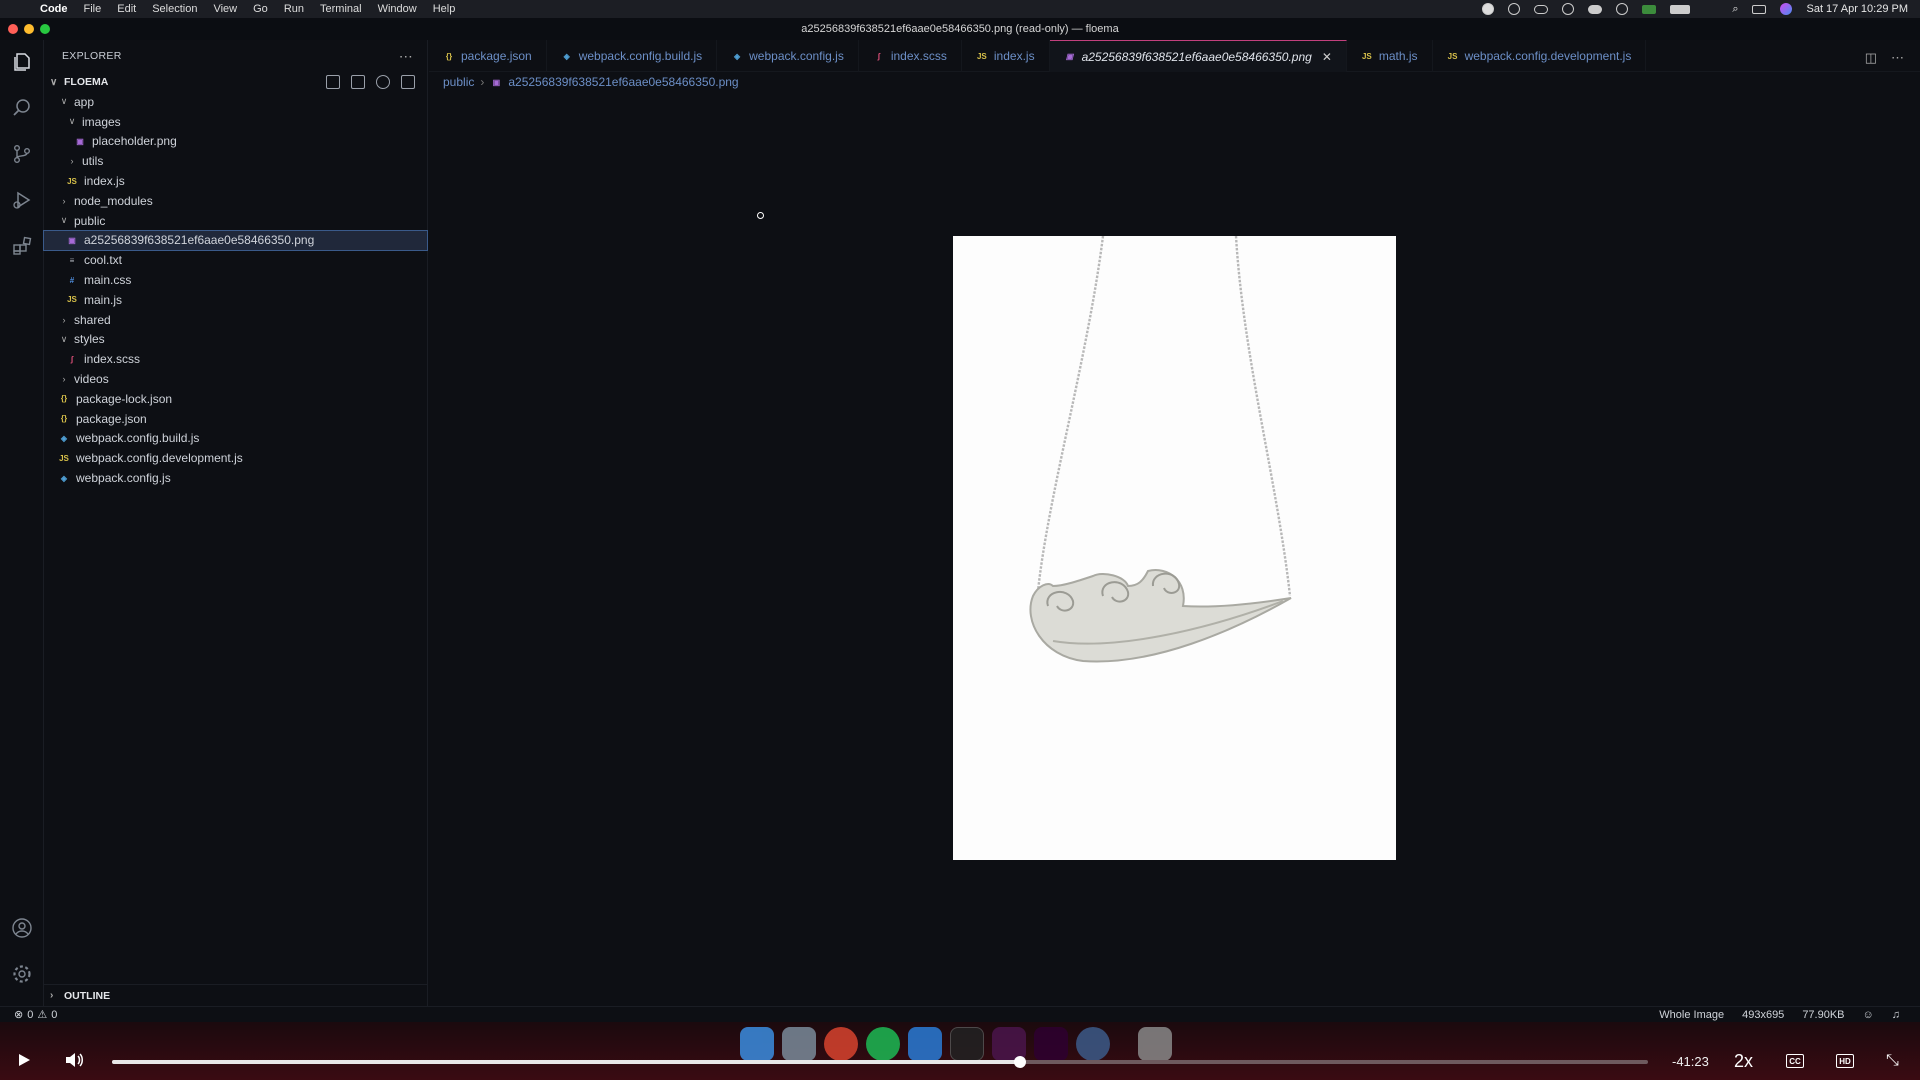 The height and width of the screenshot is (1080, 1920). I want to click on spotify-icon, so click(883, 1044).